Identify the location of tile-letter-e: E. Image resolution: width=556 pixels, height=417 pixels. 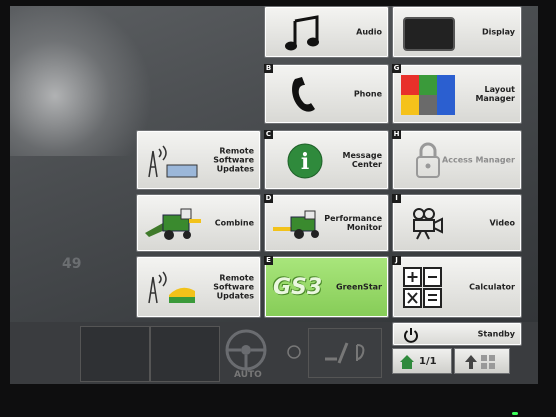
(268, 260).